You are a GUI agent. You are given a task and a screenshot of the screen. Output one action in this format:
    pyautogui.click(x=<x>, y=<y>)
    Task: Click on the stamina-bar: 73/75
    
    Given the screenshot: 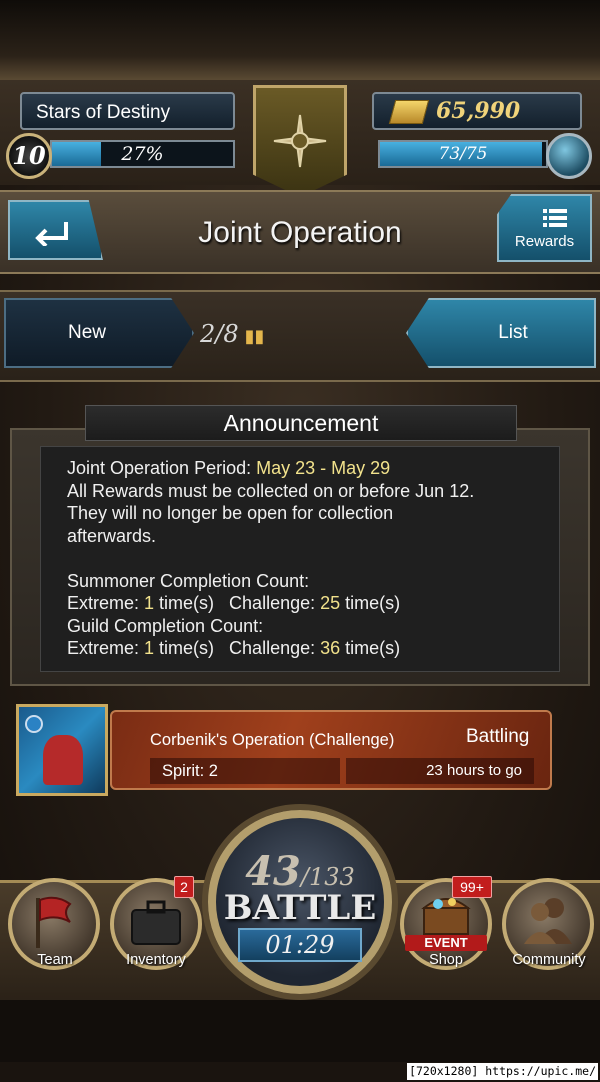 What is the action you would take?
    pyautogui.click(x=463, y=154)
    